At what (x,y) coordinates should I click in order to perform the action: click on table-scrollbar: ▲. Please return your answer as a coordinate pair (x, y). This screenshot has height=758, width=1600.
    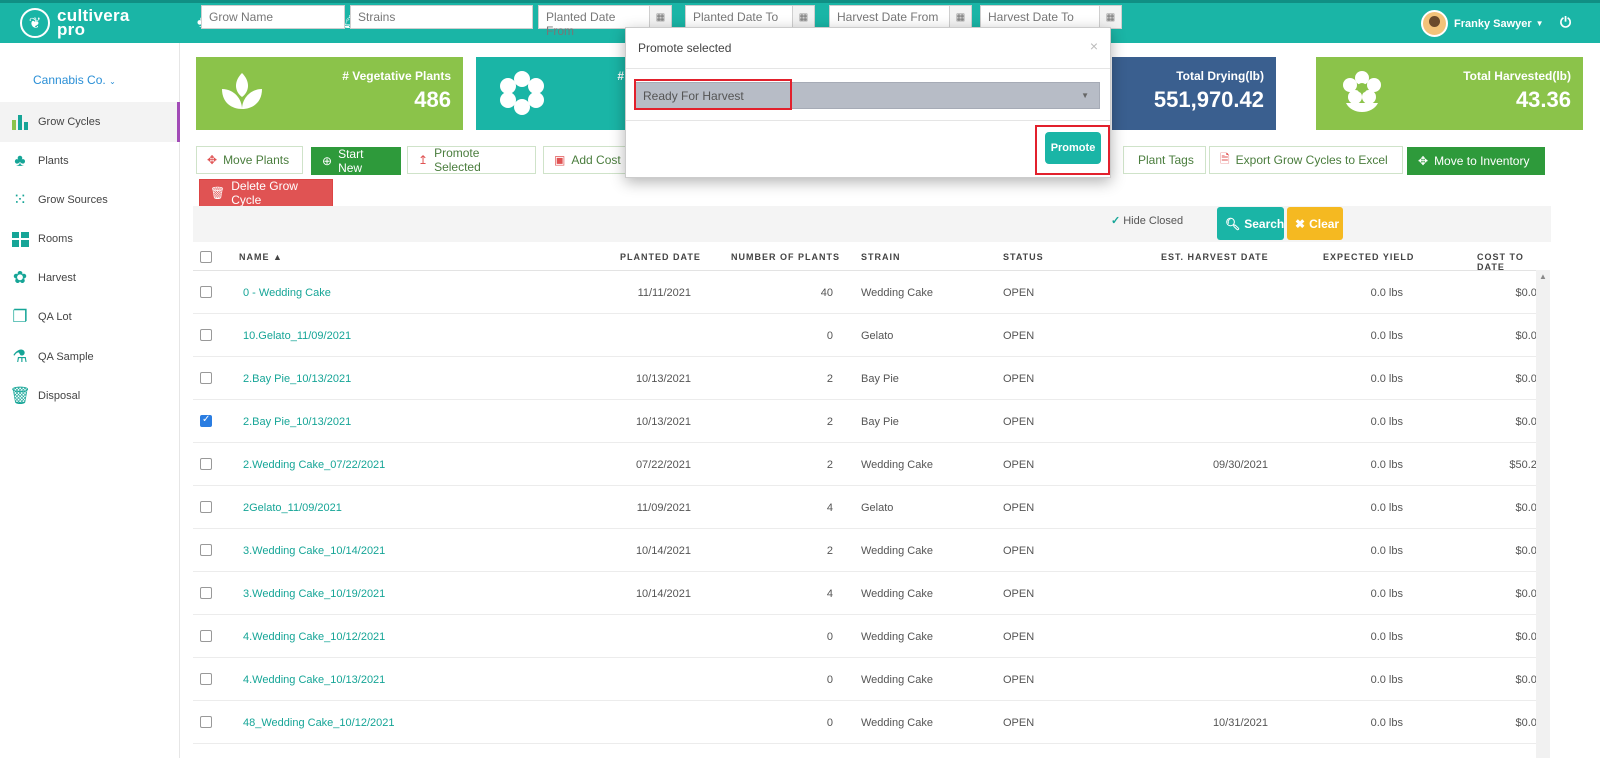
    Looking at the image, I should click on (1543, 514).